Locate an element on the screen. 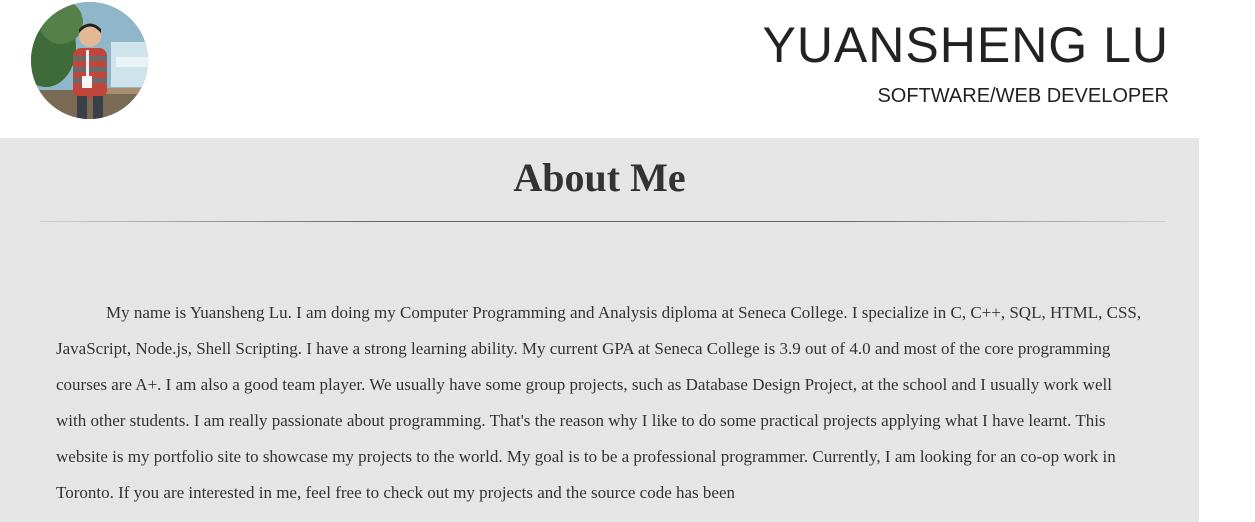 This screenshot has width=1255, height=522. about-title: About Me is located at coordinates (599, 177).